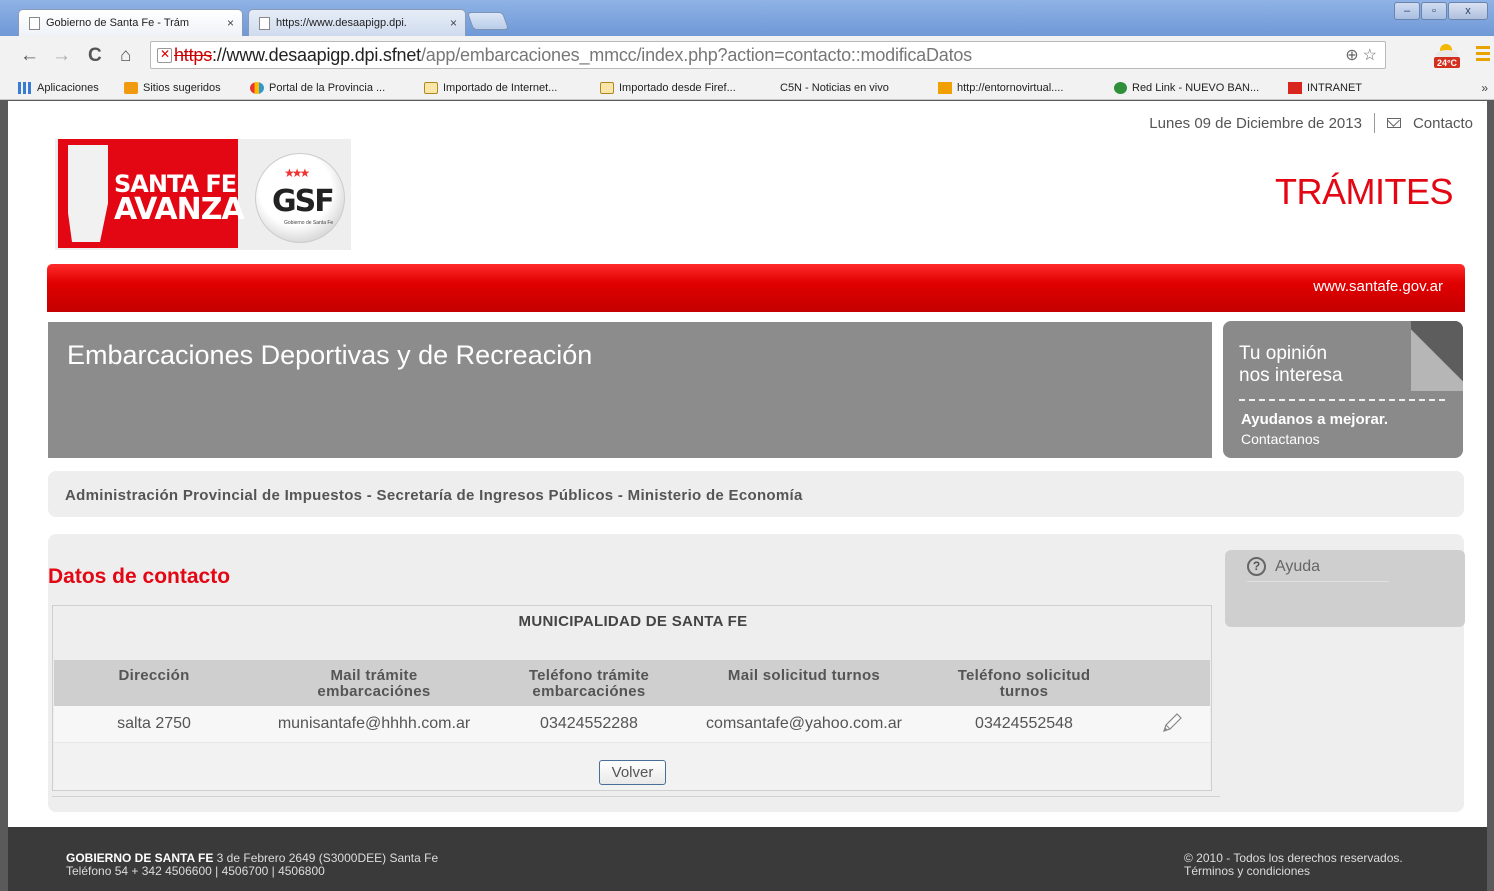  I want to click on back-arrow-icon: ←, so click(29, 56).